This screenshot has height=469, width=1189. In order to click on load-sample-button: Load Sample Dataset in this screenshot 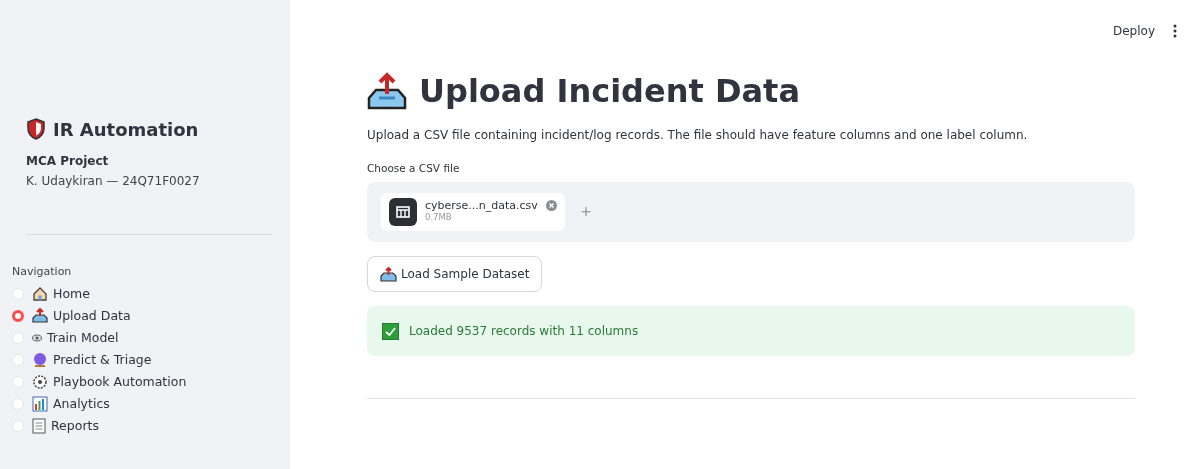, I will do `click(455, 274)`.